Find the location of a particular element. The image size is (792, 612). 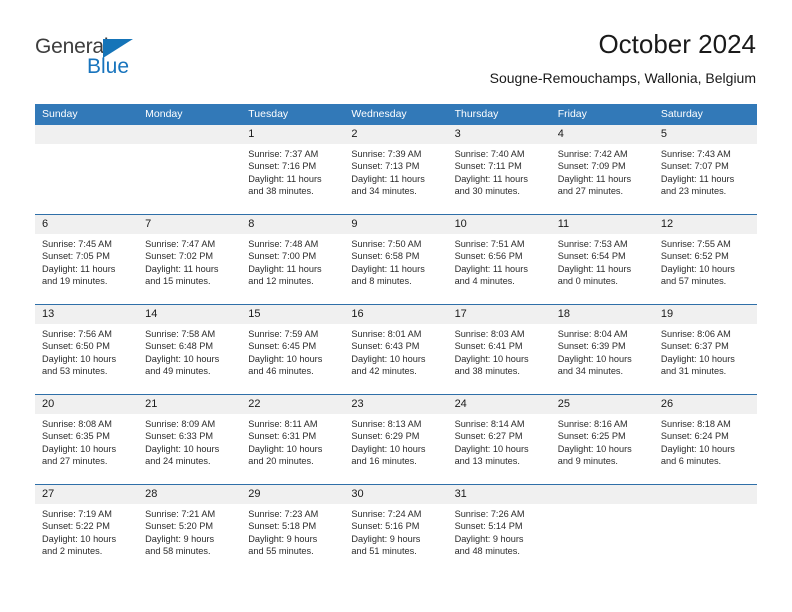

day-number-13: 13 is located at coordinates (86, 314).